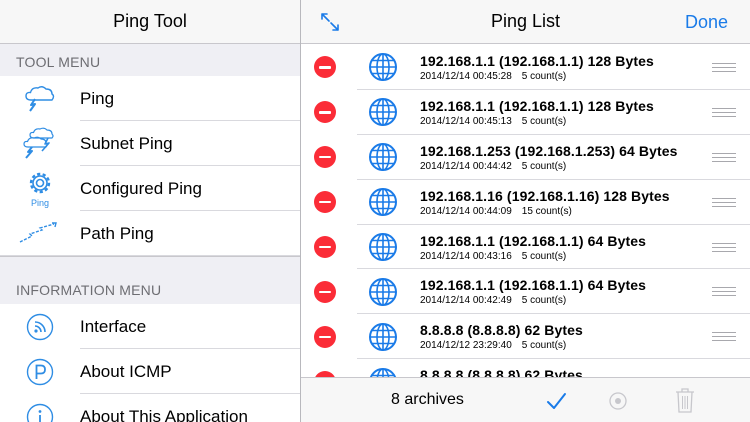  I want to click on double-cloud-lightning-icon, so click(40, 143).